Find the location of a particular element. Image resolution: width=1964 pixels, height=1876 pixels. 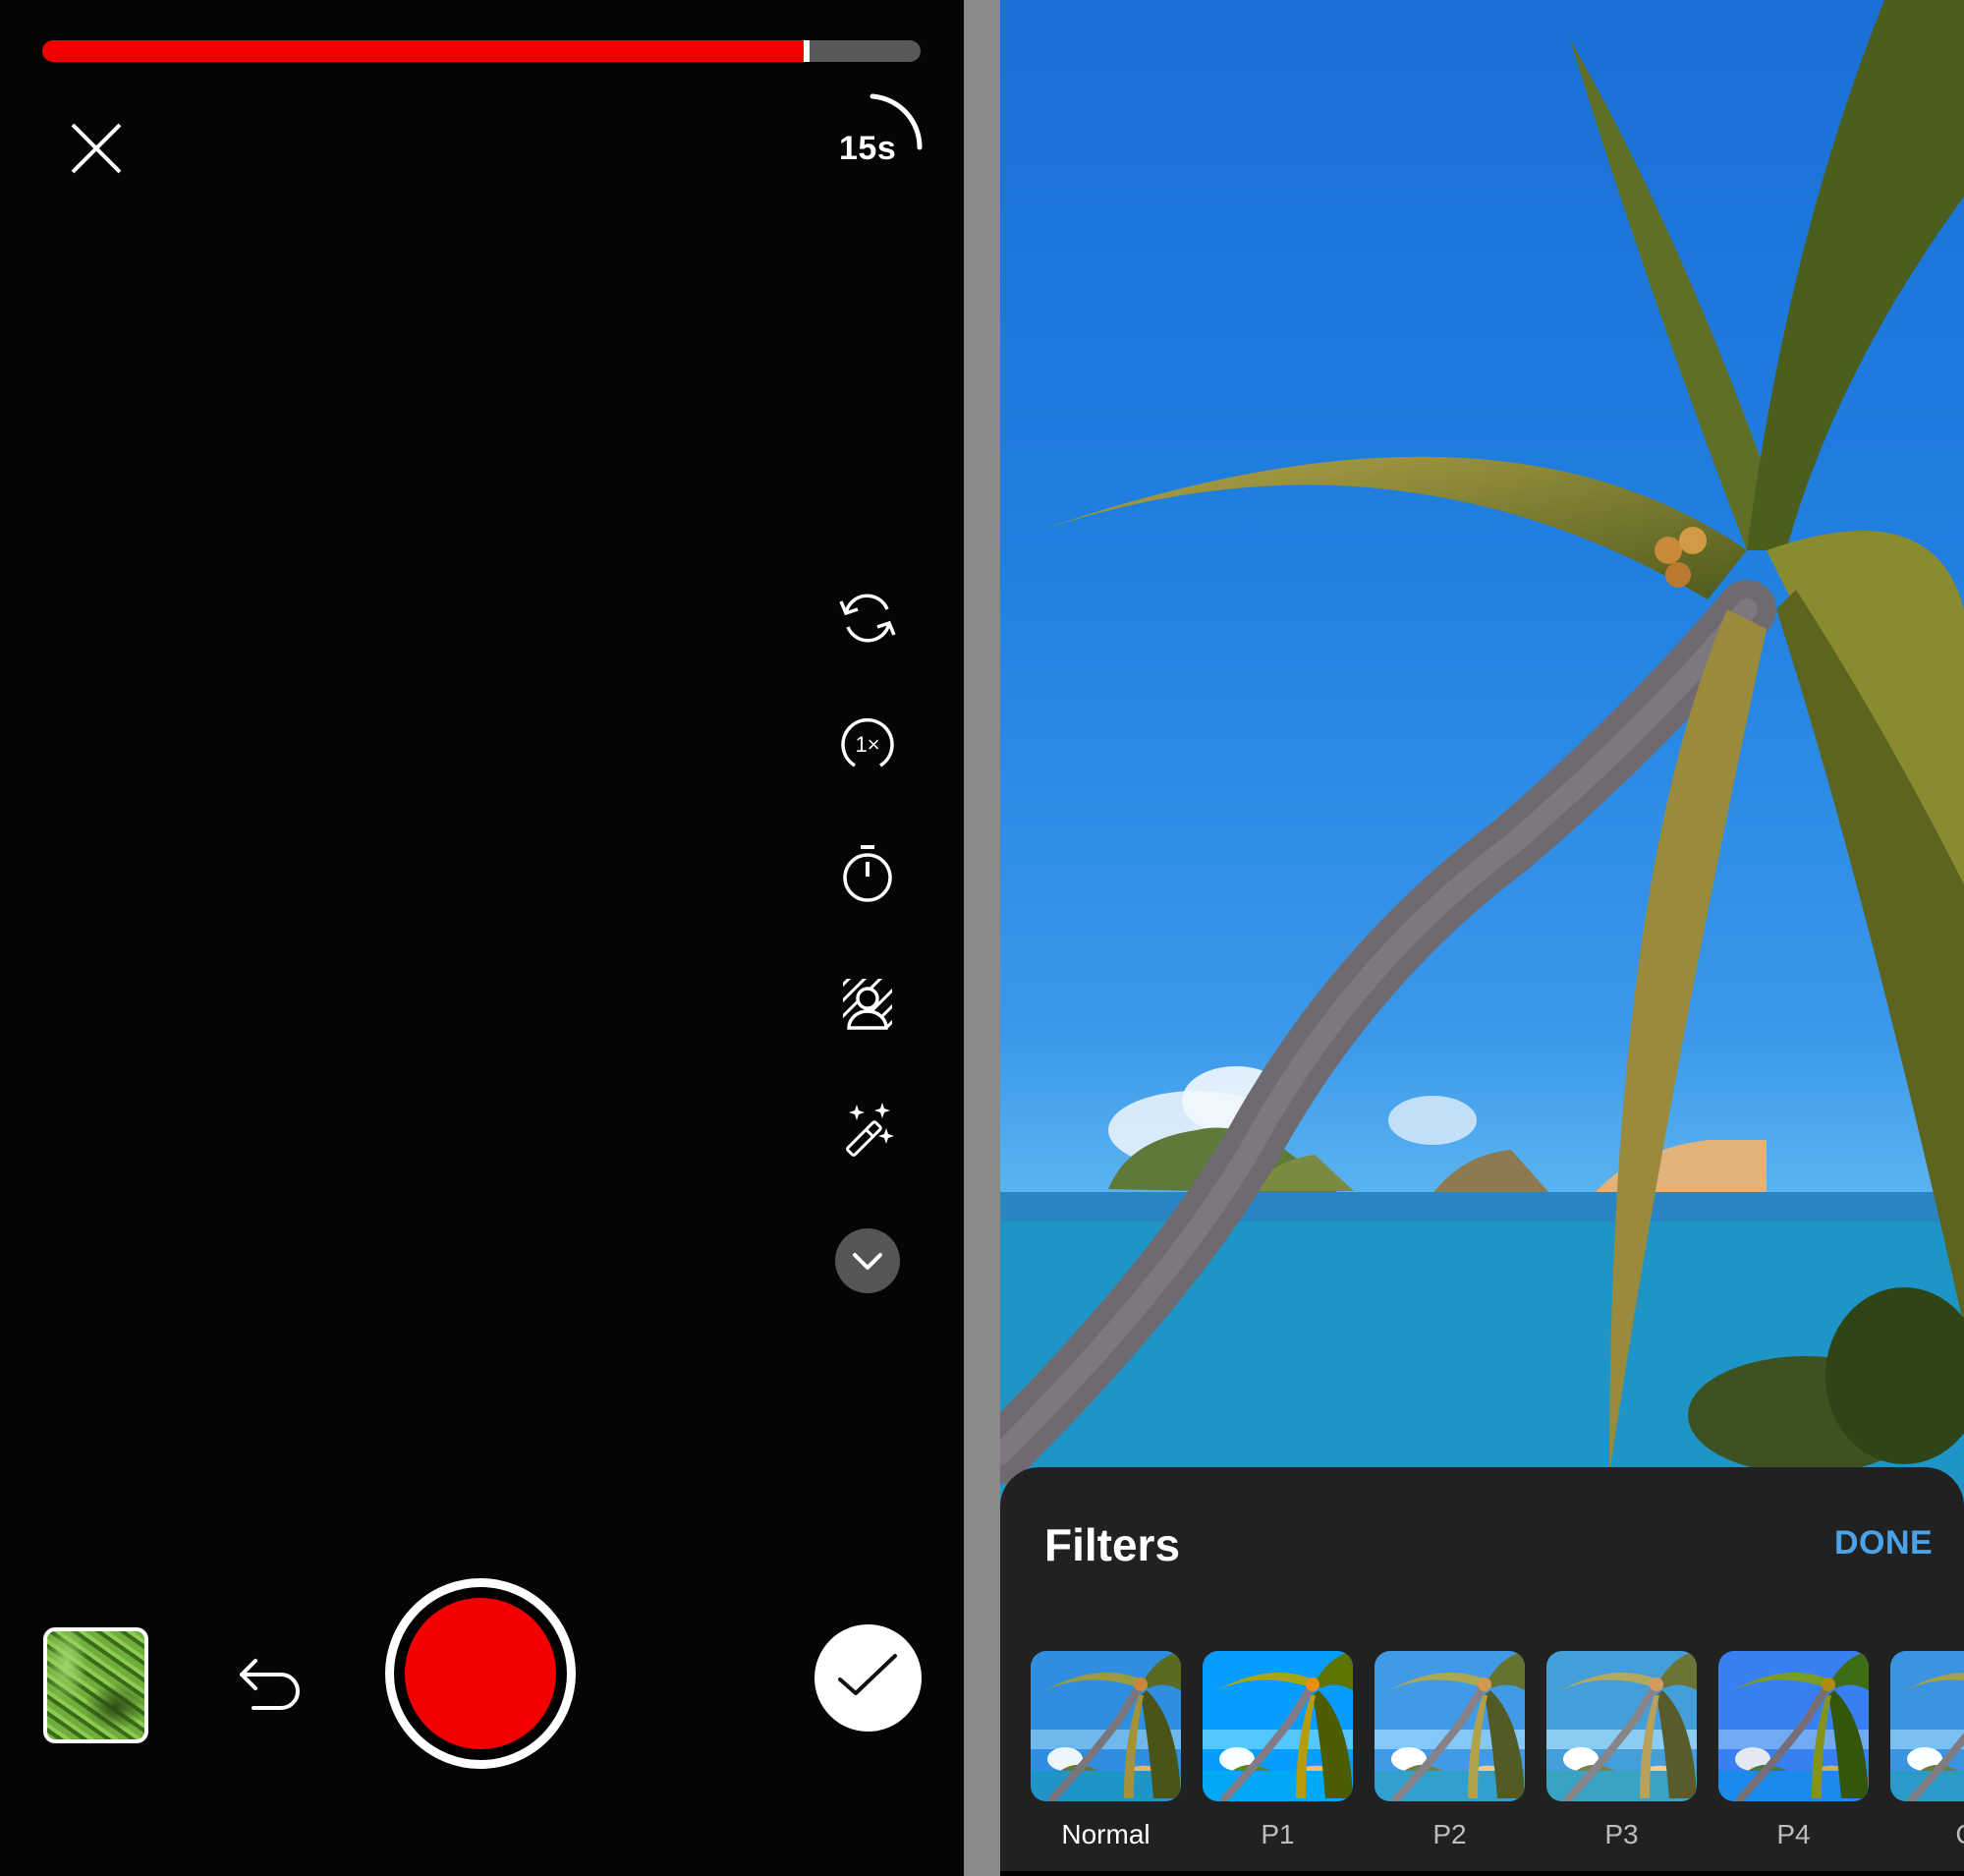

checkmark-icon is located at coordinates (868, 1674).